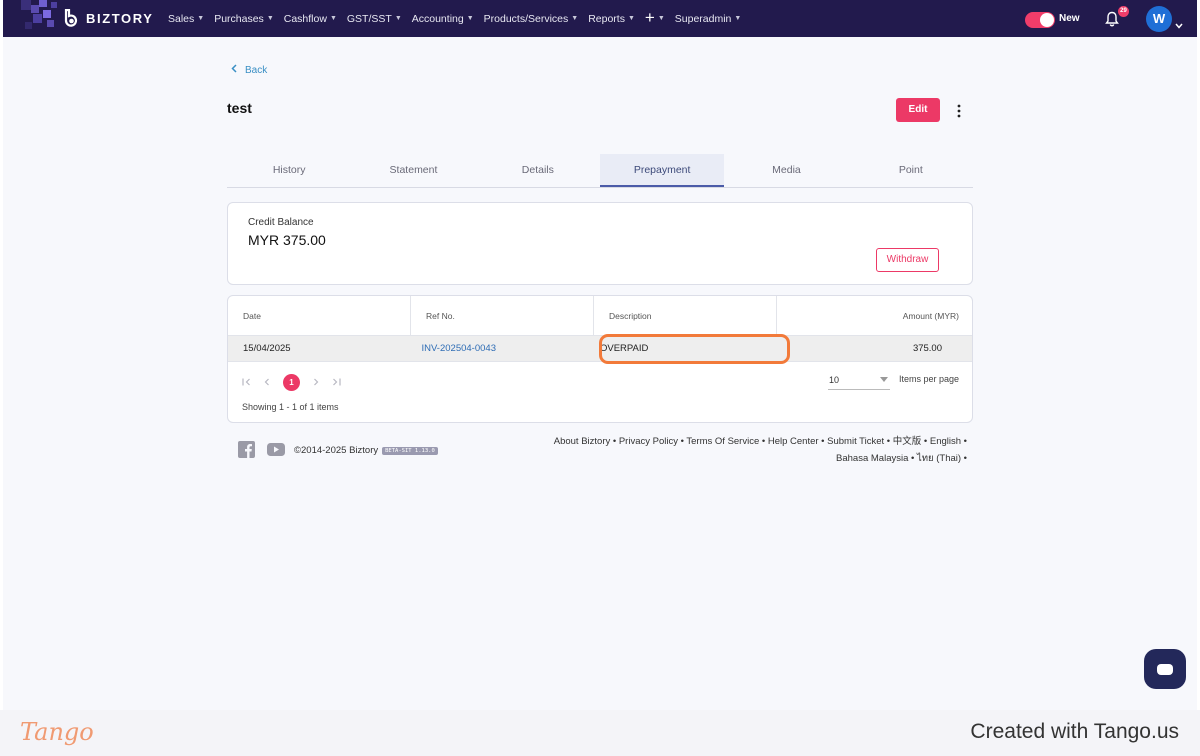 This screenshot has width=1200, height=756. What do you see at coordinates (267, 383) in the screenshot?
I see `prev-page-icon` at bounding box center [267, 383].